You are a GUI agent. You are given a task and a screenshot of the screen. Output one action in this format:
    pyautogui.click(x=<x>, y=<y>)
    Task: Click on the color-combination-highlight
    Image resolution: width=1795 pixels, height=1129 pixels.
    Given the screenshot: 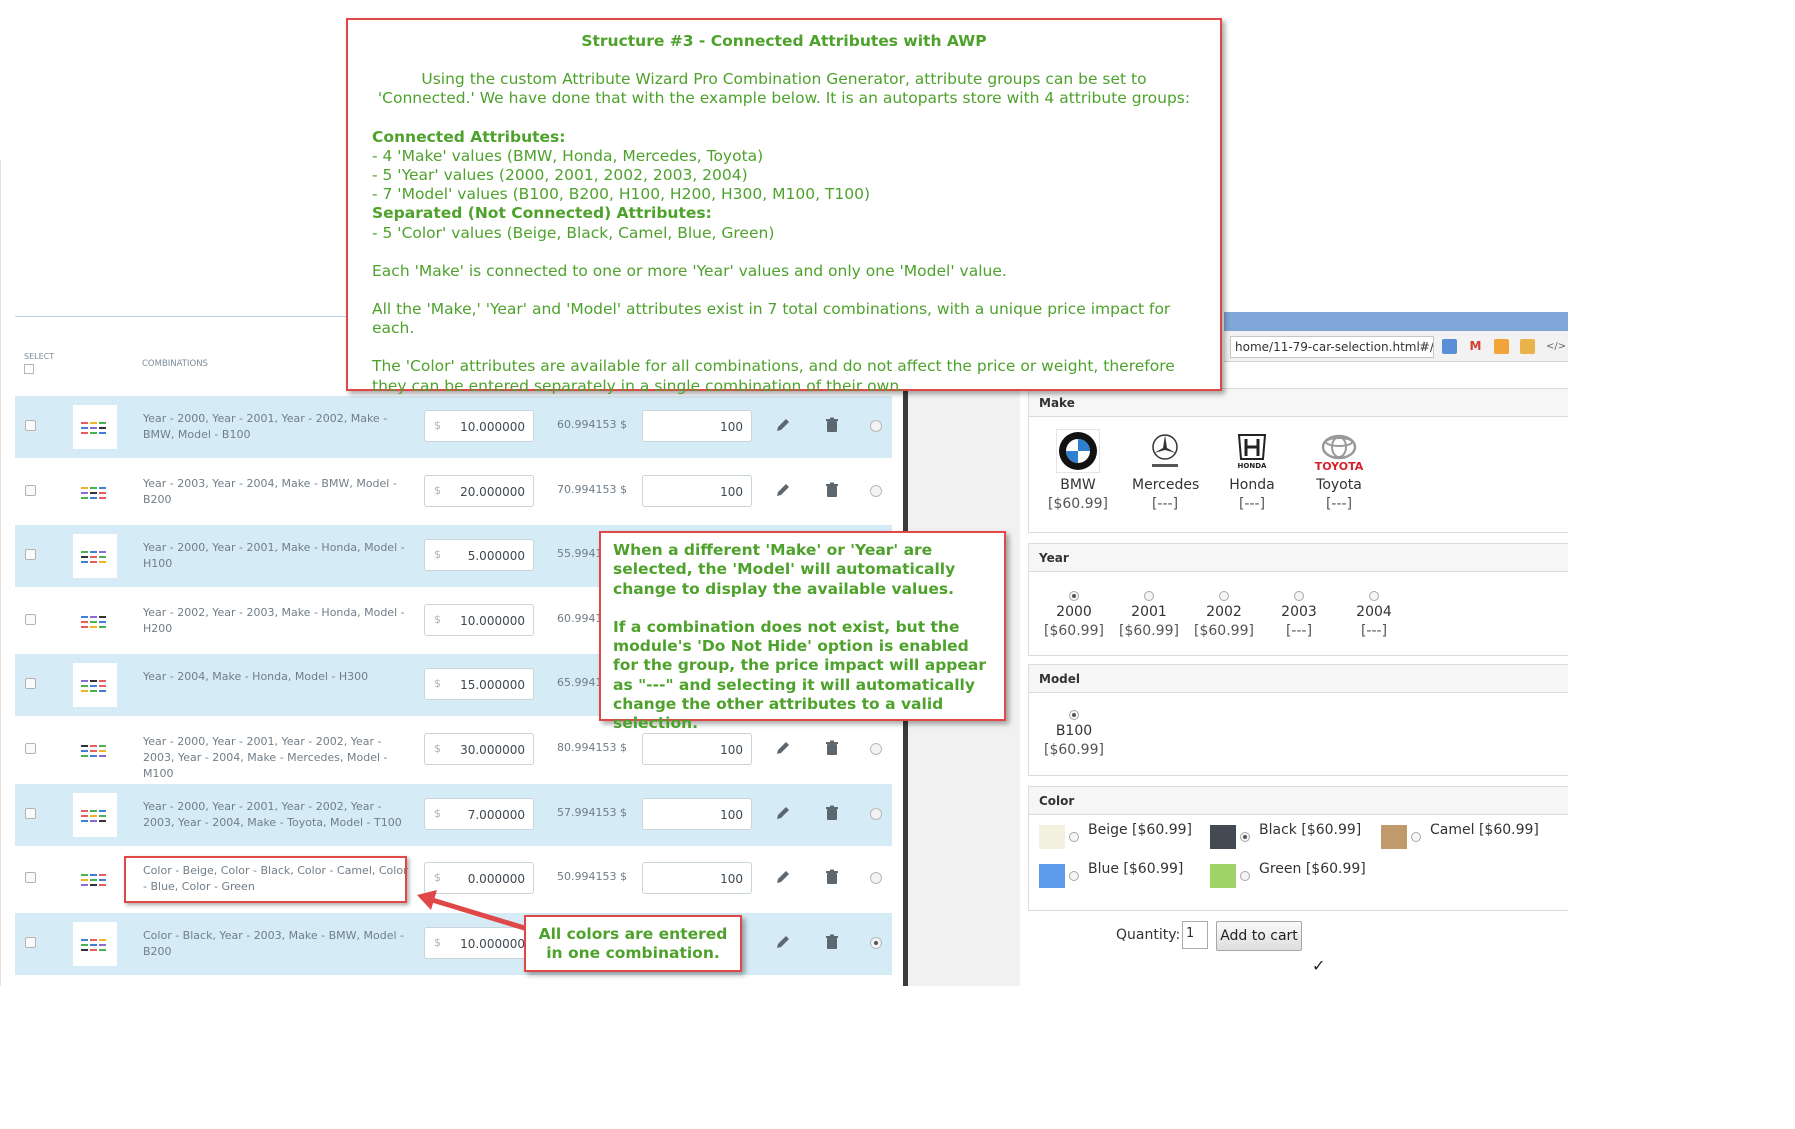 What is the action you would take?
    pyautogui.click(x=265, y=879)
    